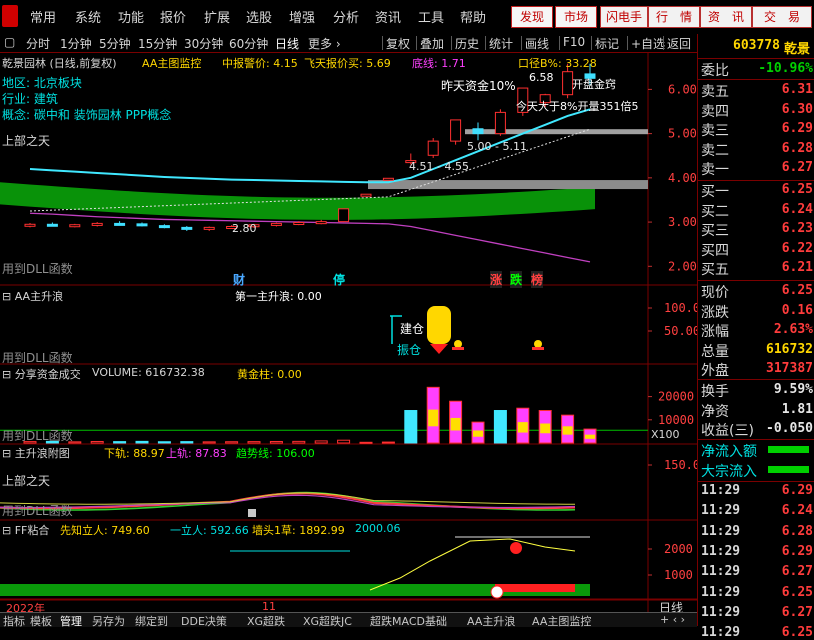 Image resolution: width=814 pixels, height=640 pixels. Describe the element at coordinates (398, 43) in the screenshot. I see `toolbar-tool-0: 复权` at that location.